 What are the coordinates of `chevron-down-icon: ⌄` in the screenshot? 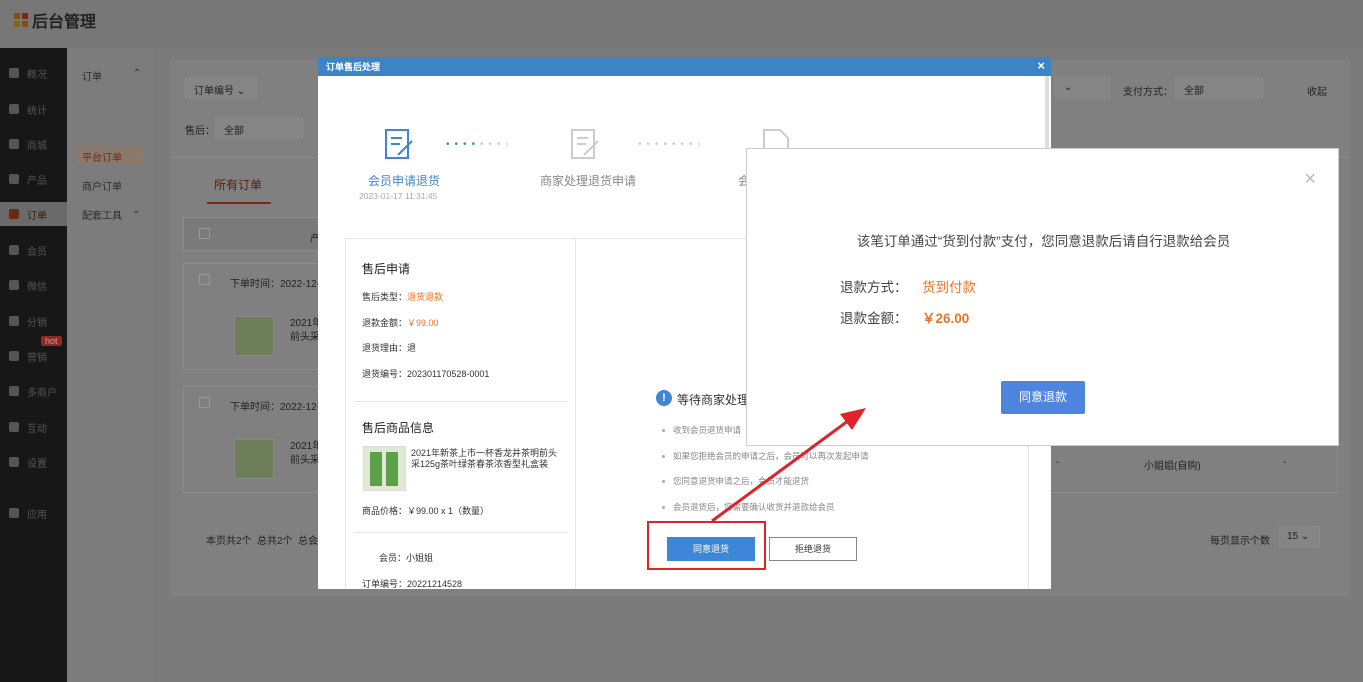 It's located at (136, 210).